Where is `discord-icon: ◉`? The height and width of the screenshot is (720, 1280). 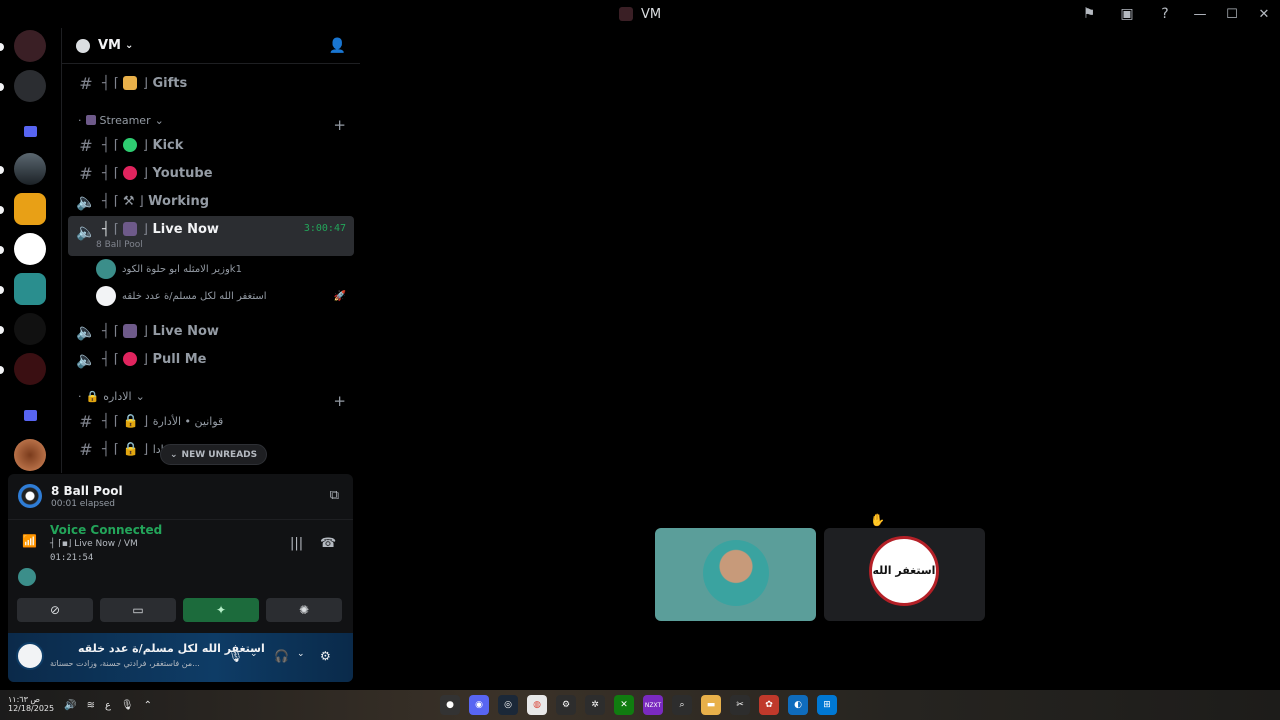 discord-icon: ◉ is located at coordinates (479, 705).